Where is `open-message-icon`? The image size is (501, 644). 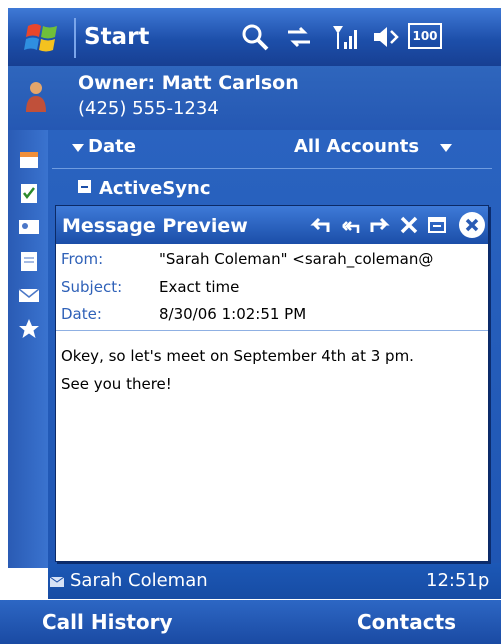 open-message-icon is located at coordinates (438, 225).